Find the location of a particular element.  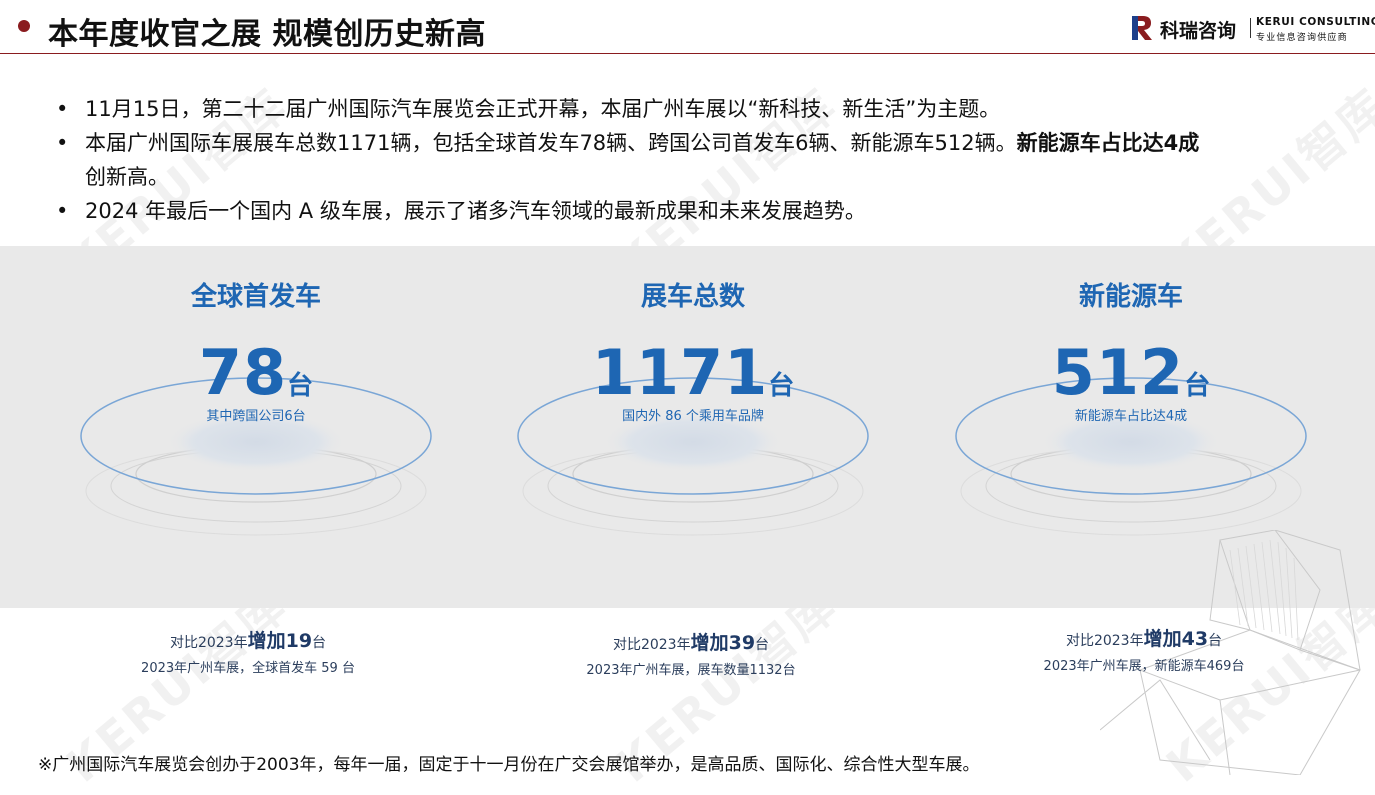

stat-number: 78台 is located at coordinates (256, 372).